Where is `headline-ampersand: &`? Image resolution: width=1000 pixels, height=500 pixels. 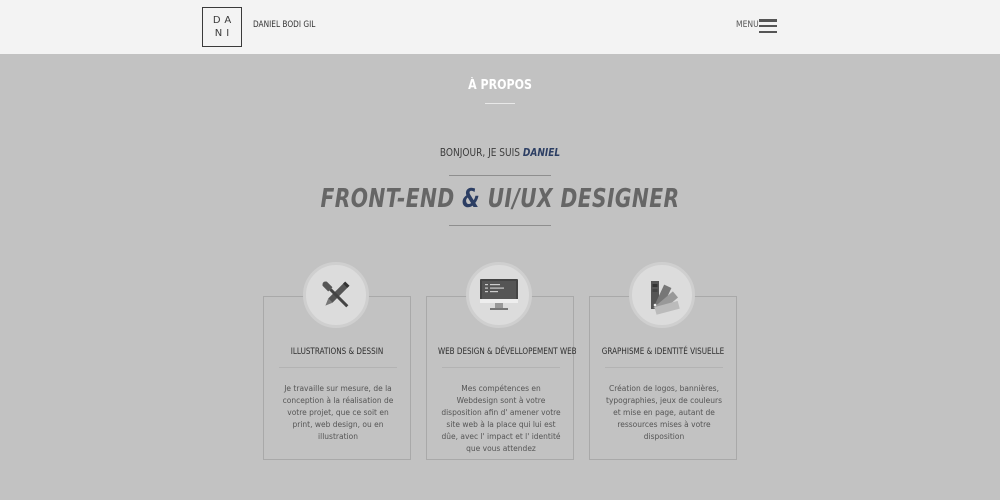 headline-ampersand: & is located at coordinates (471, 199).